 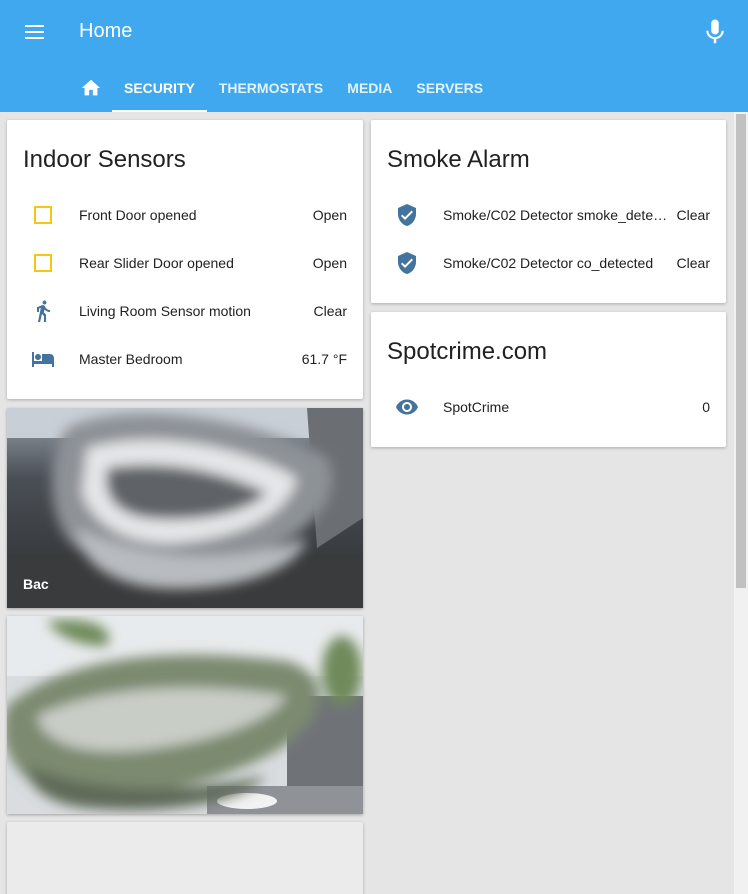 I want to click on camera-placeholder-card, so click(x=185, y=858).